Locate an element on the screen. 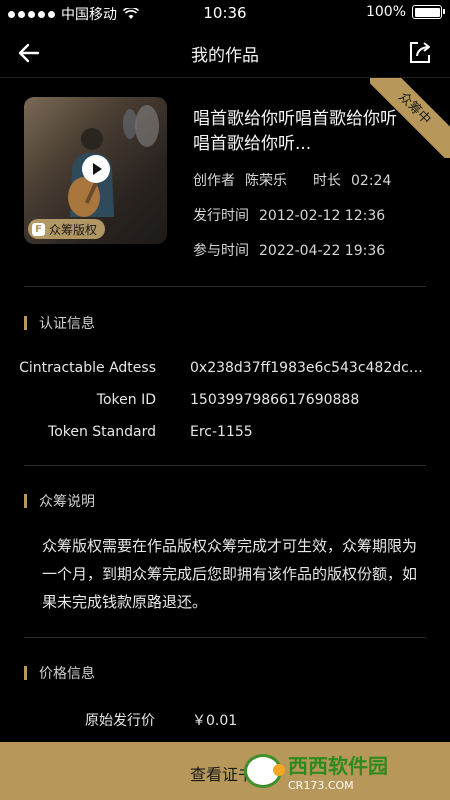 The width and height of the screenshot is (450, 800). play-icon is located at coordinates (96, 169).